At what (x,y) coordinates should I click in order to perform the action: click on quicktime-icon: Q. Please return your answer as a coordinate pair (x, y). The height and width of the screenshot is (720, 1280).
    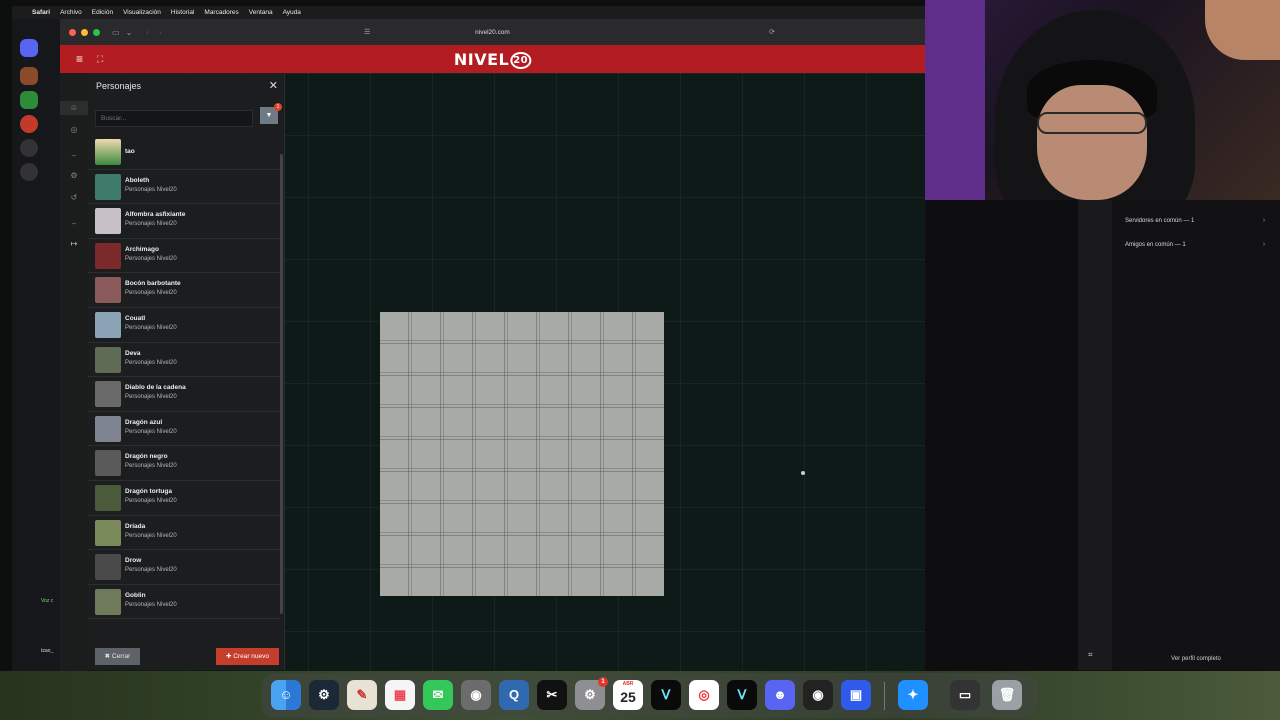
    Looking at the image, I should click on (514, 695).